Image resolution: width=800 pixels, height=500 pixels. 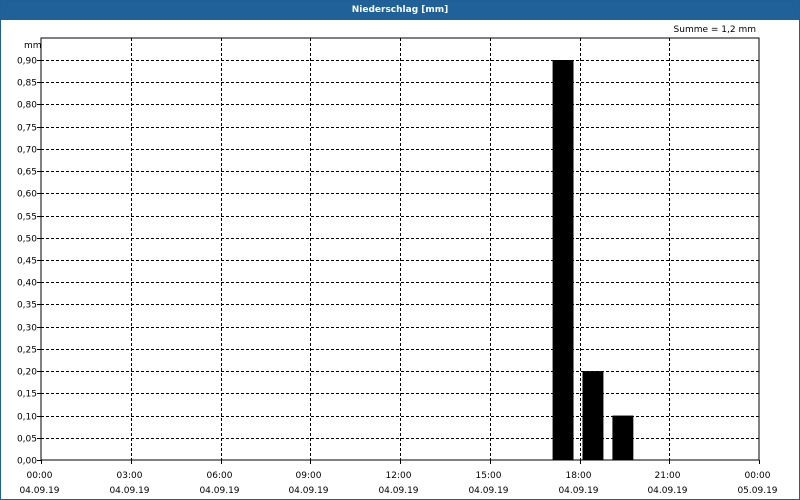 I want to click on y-tick-label: 0,05, so click(x=27, y=440).